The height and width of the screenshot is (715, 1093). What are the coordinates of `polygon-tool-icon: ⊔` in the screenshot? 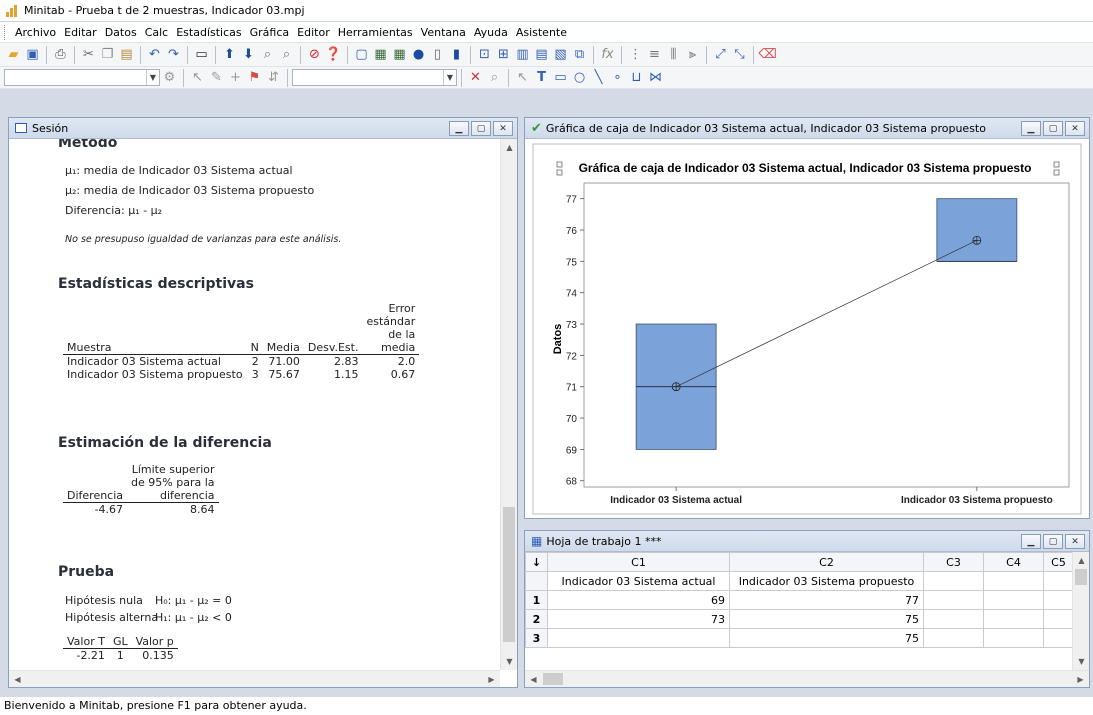 It's located at (636, 77).